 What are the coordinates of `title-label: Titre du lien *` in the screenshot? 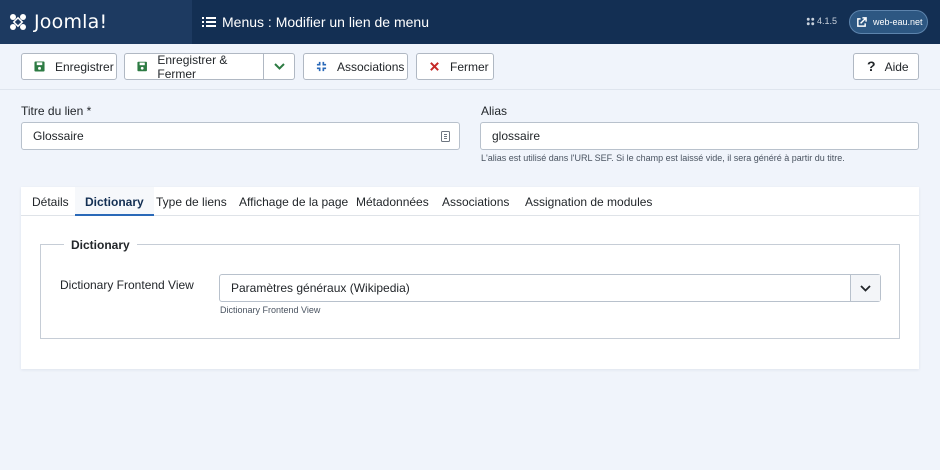 It's located at (56, 111).